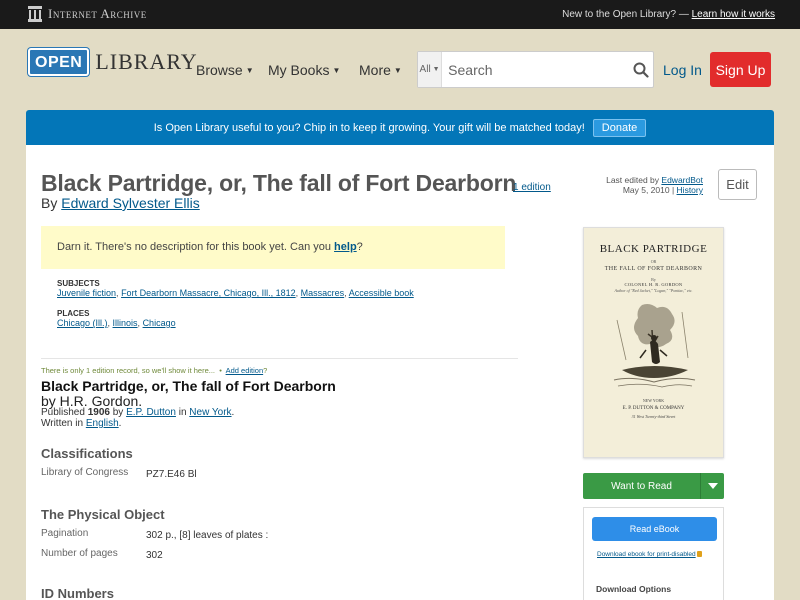 The width and height of the screenshot is (800, 600). What do you see at coordinates (146, 61) in the screenshot?
I see `logo-text: LIBRARY` at bounding box center [146, 61].